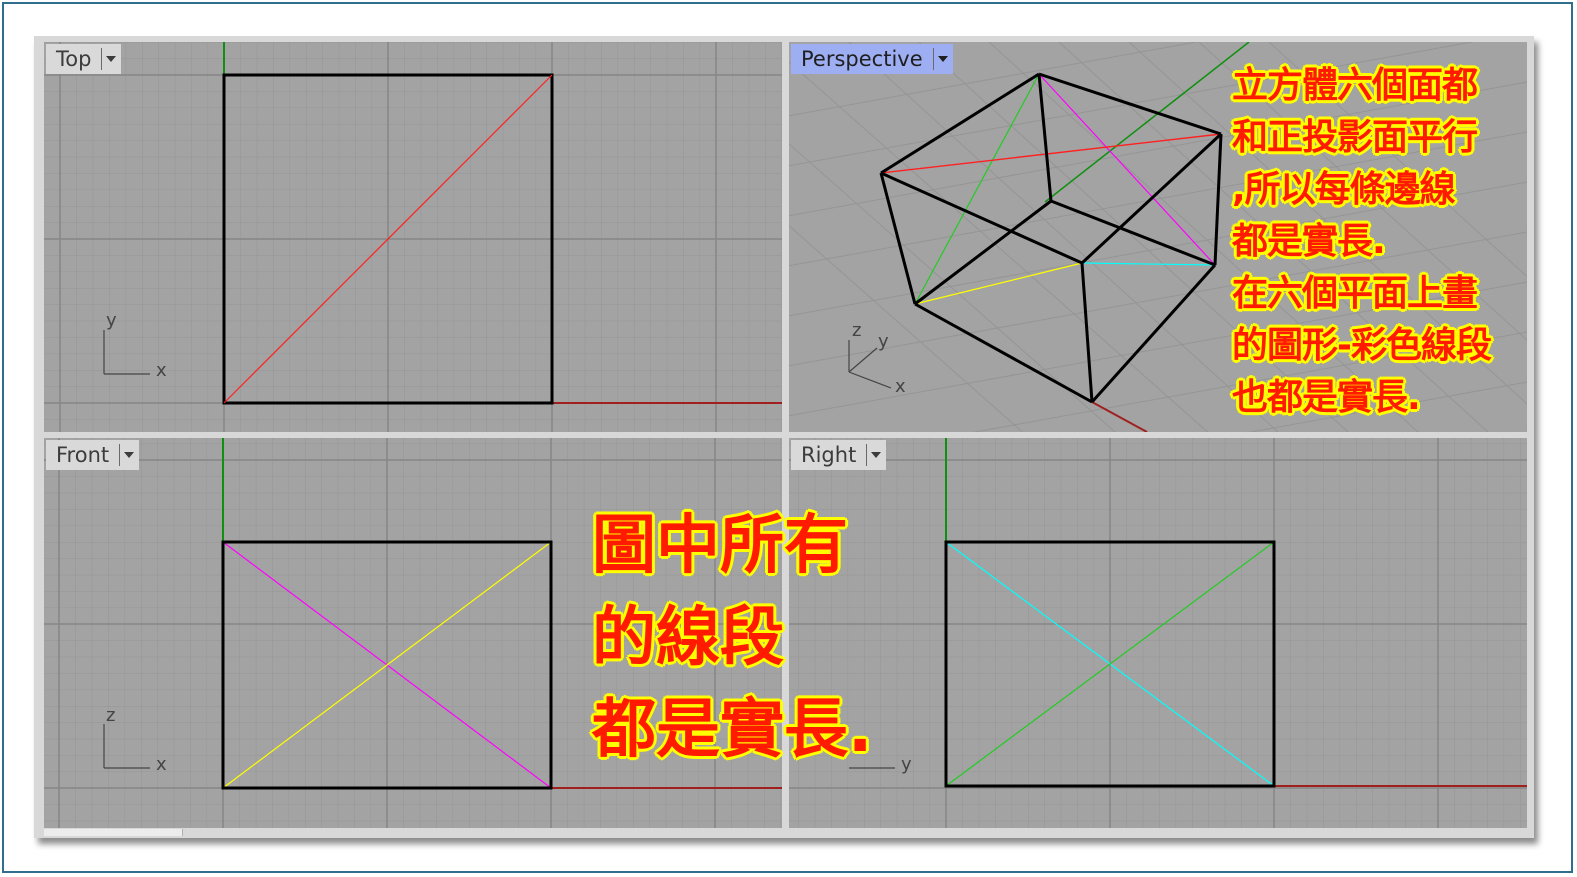  I want to click on tab-front-label: Front, so click(83, 455).